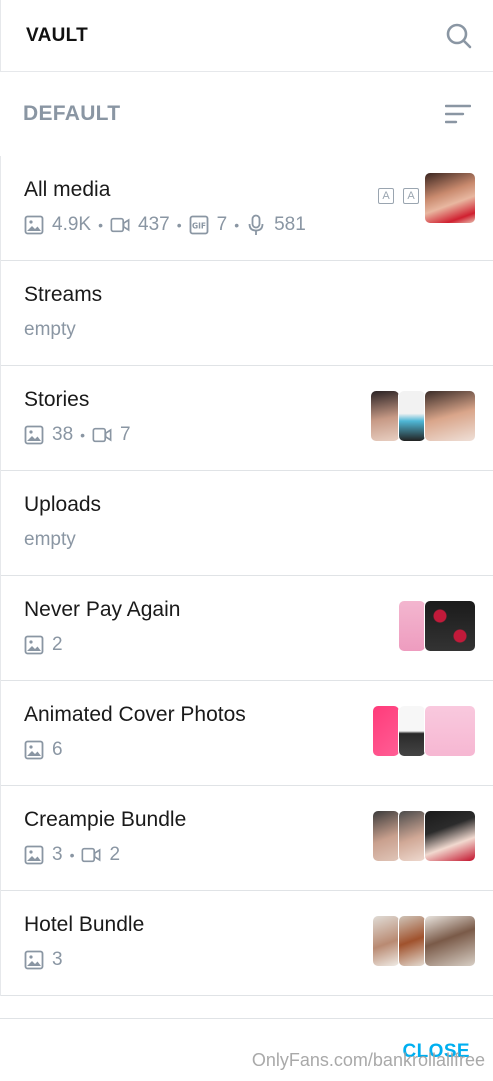 The width and height of the screenshot is (493, 1081). Describe the element at coordinates (63, 294) in the screenshot. I see `list-item-name: Streams` at that location.